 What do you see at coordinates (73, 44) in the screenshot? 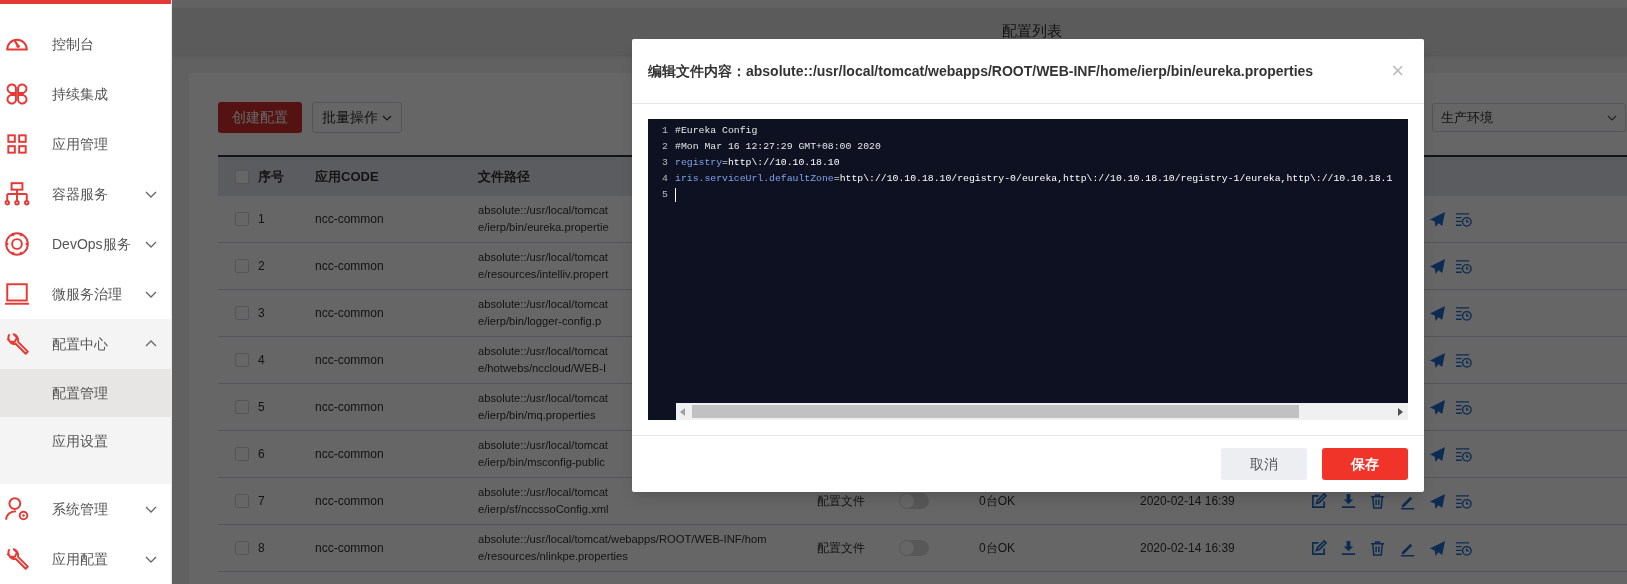
I see `menu-label: 控制台` at bounding box center [73, 44].